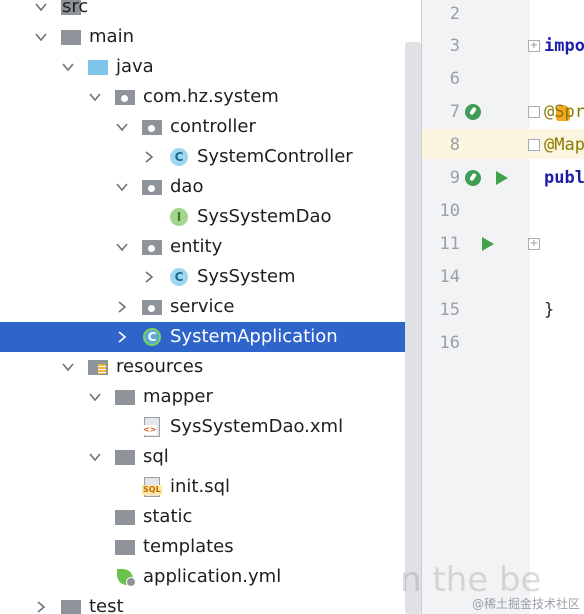 The image size is (584, 614). What do you see at coordinates (210, 67) in the screenshot?
I see `tree-item-java: java` at bounding box center [210, 67].